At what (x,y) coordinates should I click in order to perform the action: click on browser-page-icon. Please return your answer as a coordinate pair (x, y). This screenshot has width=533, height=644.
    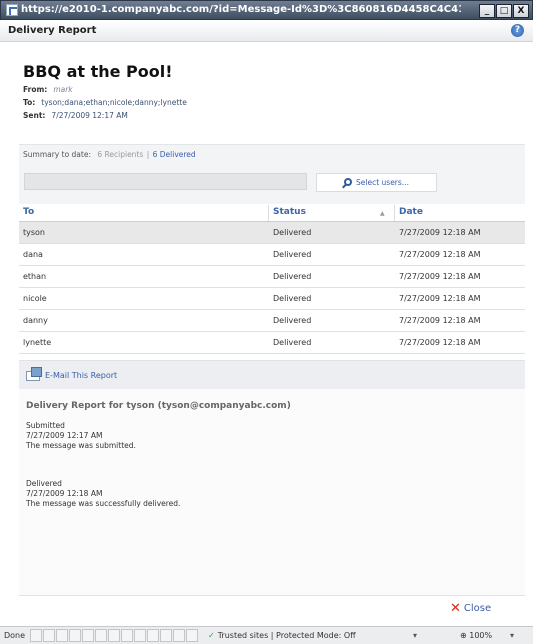
    Looking at the image, I should click on (12, 10).